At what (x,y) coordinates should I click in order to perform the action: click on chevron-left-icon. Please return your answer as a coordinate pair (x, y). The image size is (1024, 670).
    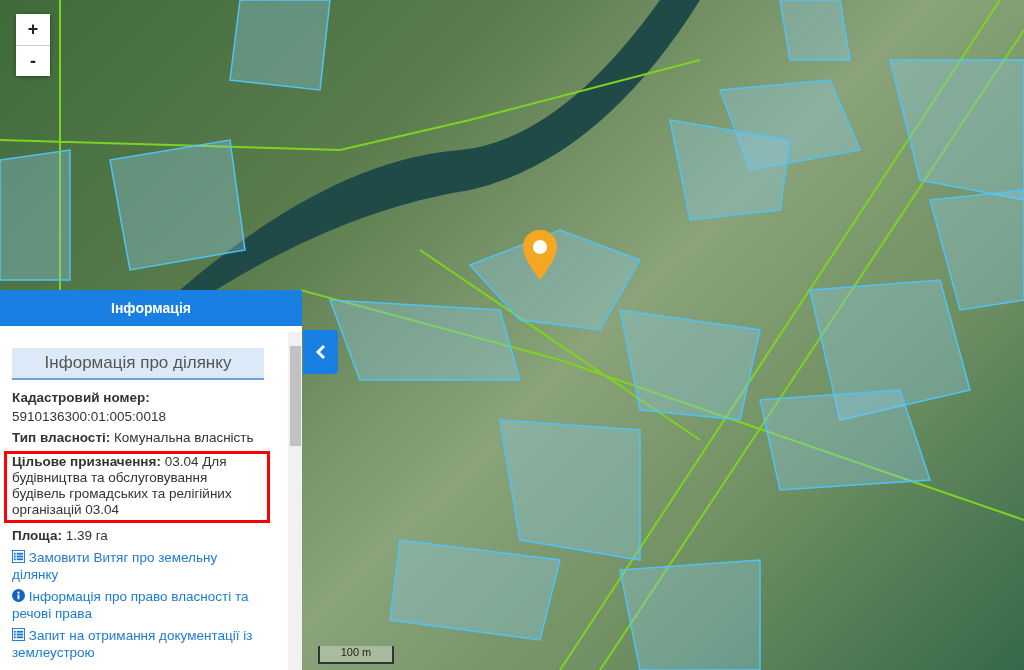
    Looking at the image, I should click on (320, 352).